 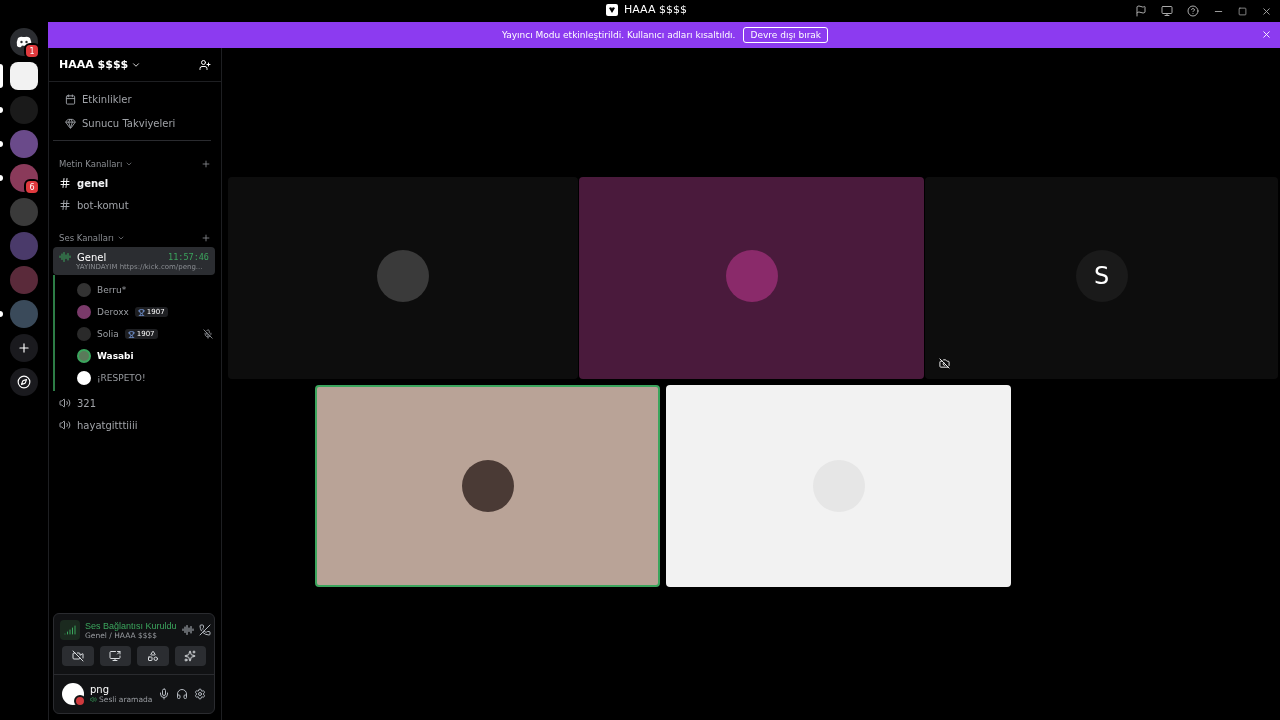 I want to click on activities-button, so click(x=153, y=656).